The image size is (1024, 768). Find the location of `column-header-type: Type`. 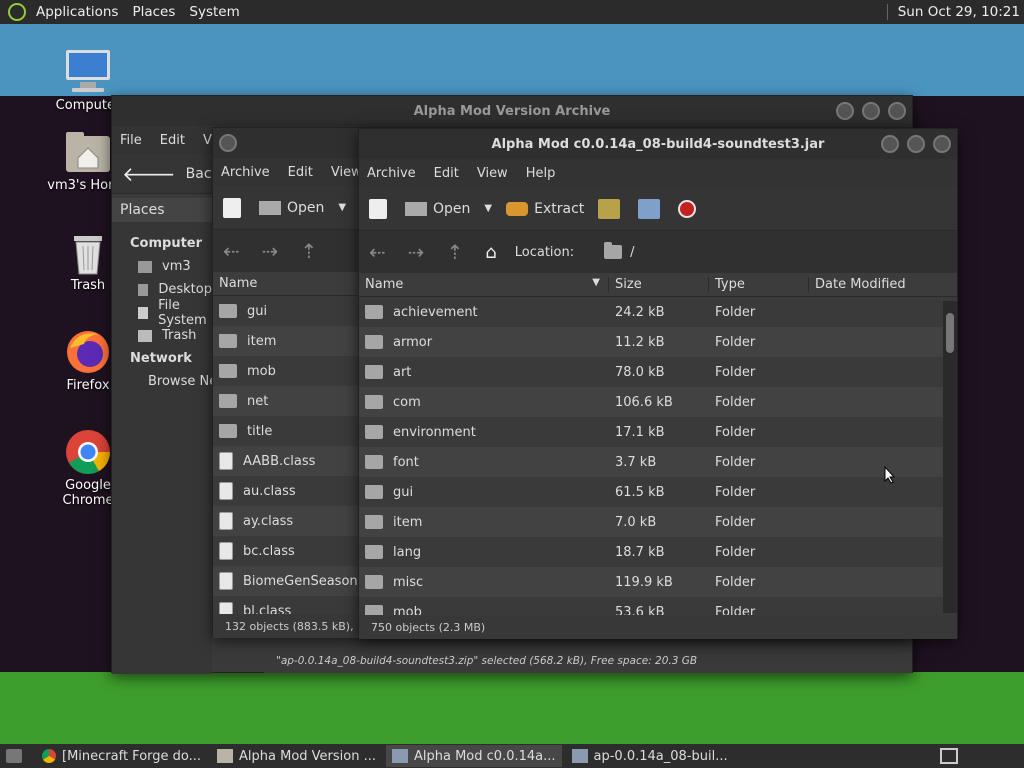

column-header-type: Type is located at coordinates (759, 284).